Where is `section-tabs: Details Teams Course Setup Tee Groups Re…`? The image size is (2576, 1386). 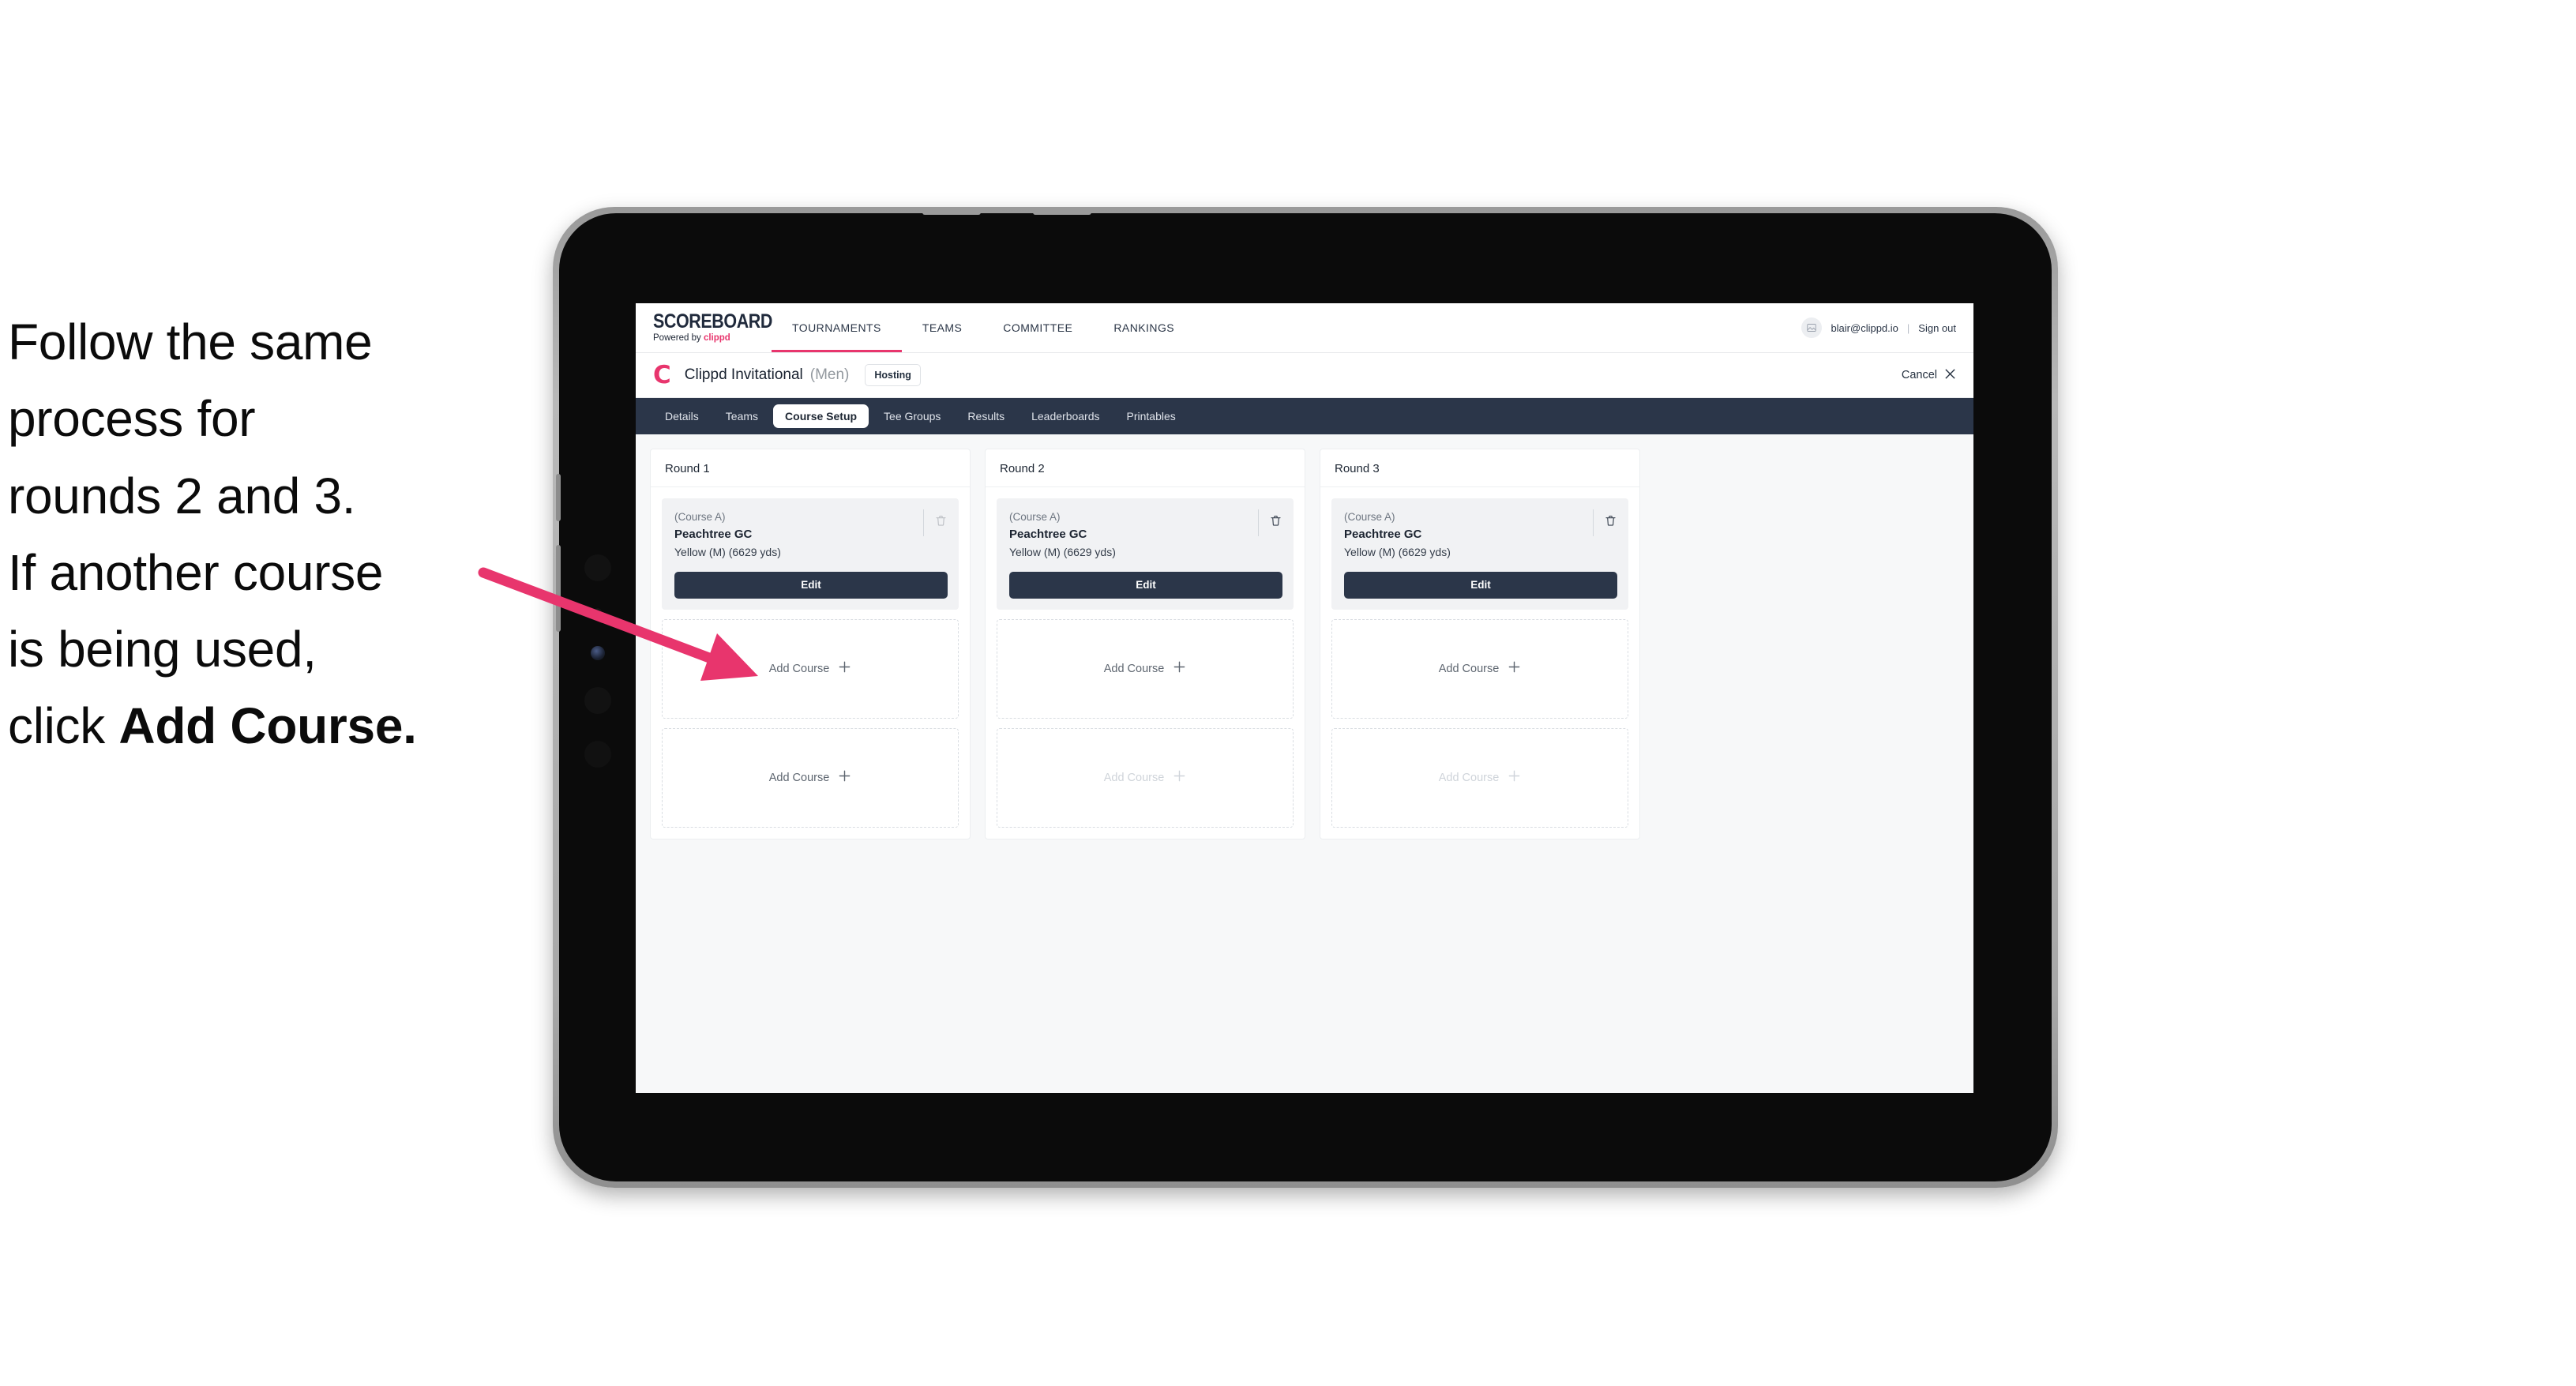
section-tabs: Details Teams Course Setup Tee Groups Re… is located at coordinates (1304, 416).